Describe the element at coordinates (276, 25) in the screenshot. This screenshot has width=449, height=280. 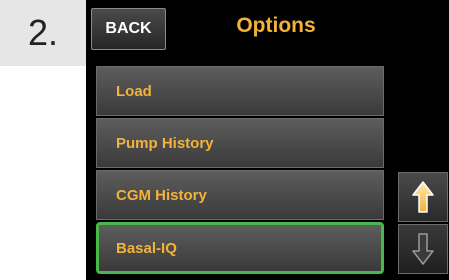
I see `page-title: Options` at that location.